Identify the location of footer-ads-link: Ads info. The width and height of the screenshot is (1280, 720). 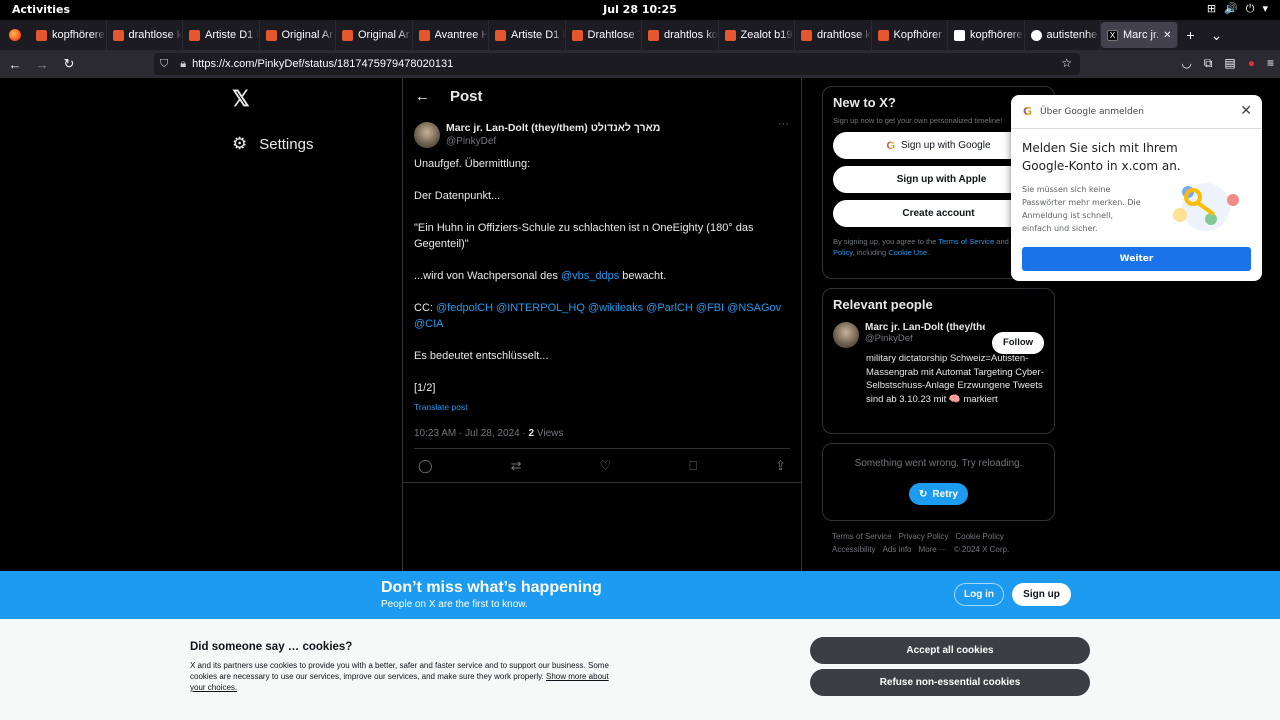
(897, 549).